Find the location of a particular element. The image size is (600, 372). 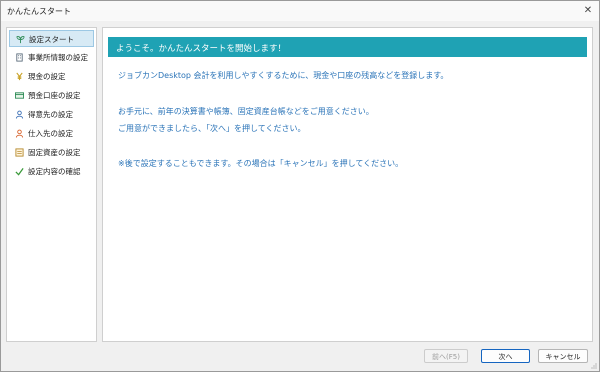

sidebar-item-customers: 得意先の設定 is located at coordinates (51, 114).